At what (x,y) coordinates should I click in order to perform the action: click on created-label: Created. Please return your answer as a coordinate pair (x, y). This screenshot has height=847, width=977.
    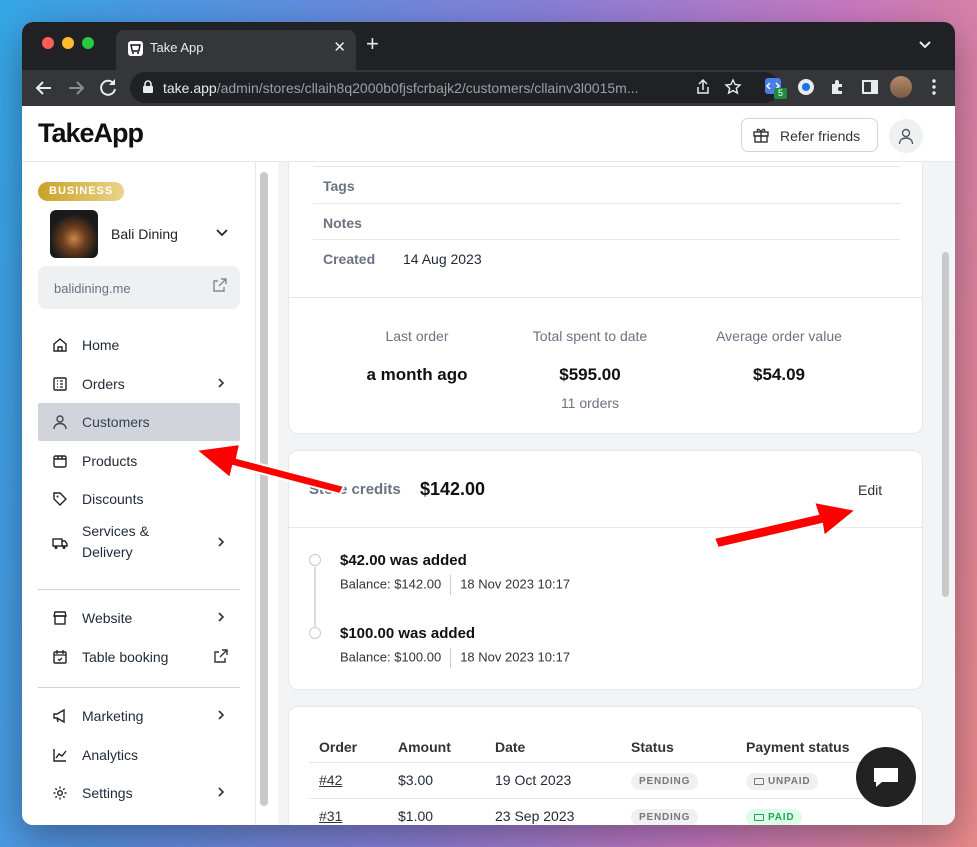
    Looking at the image, I should click on (349, 259).